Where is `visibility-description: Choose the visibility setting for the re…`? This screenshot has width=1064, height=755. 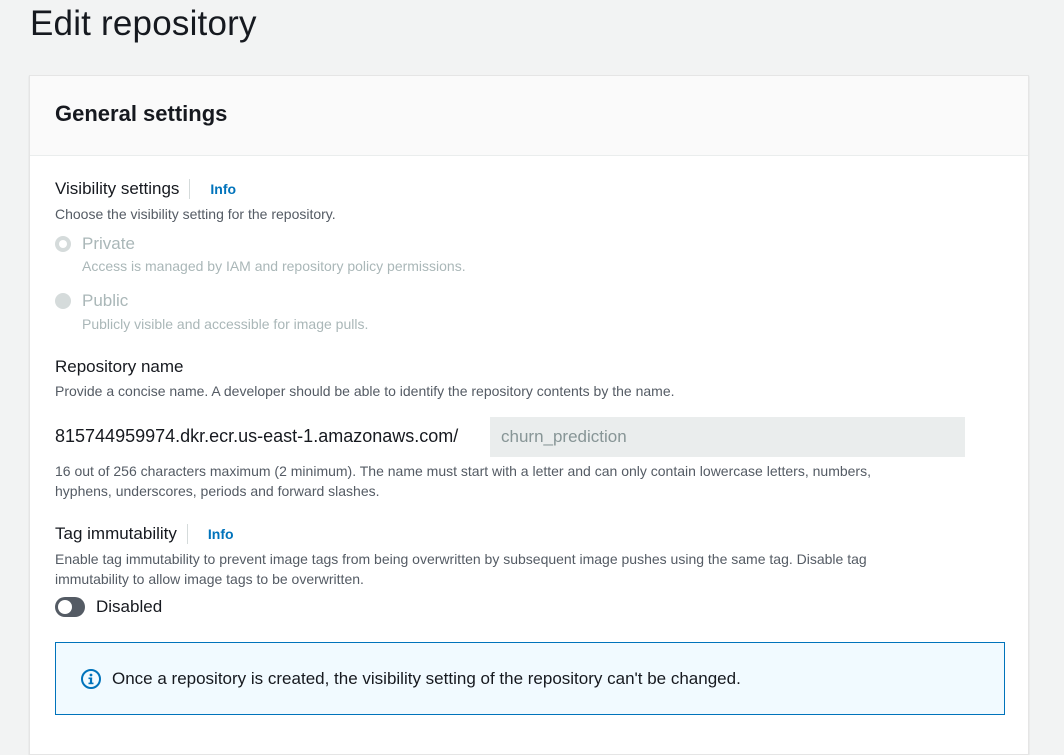 visibility-description: Choose the visibility setting for the re… is located at coordinates (195, 214).